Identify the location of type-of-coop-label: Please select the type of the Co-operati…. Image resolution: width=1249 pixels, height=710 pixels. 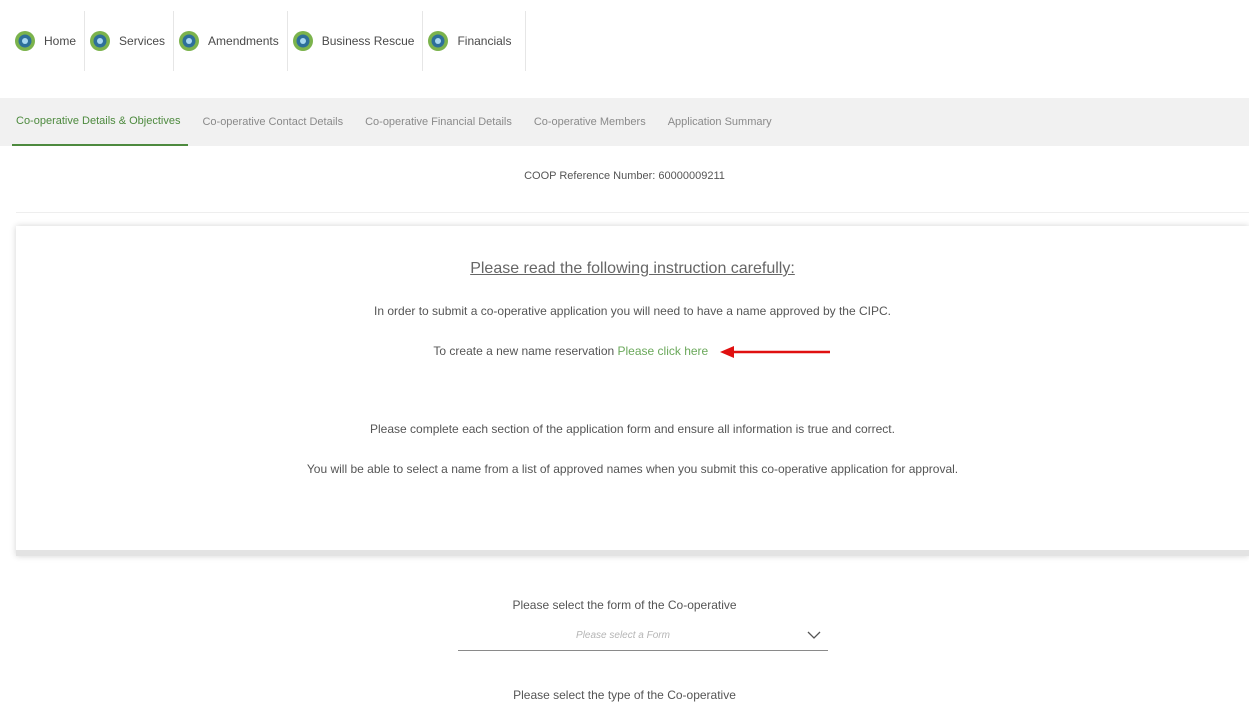
(624, 695).